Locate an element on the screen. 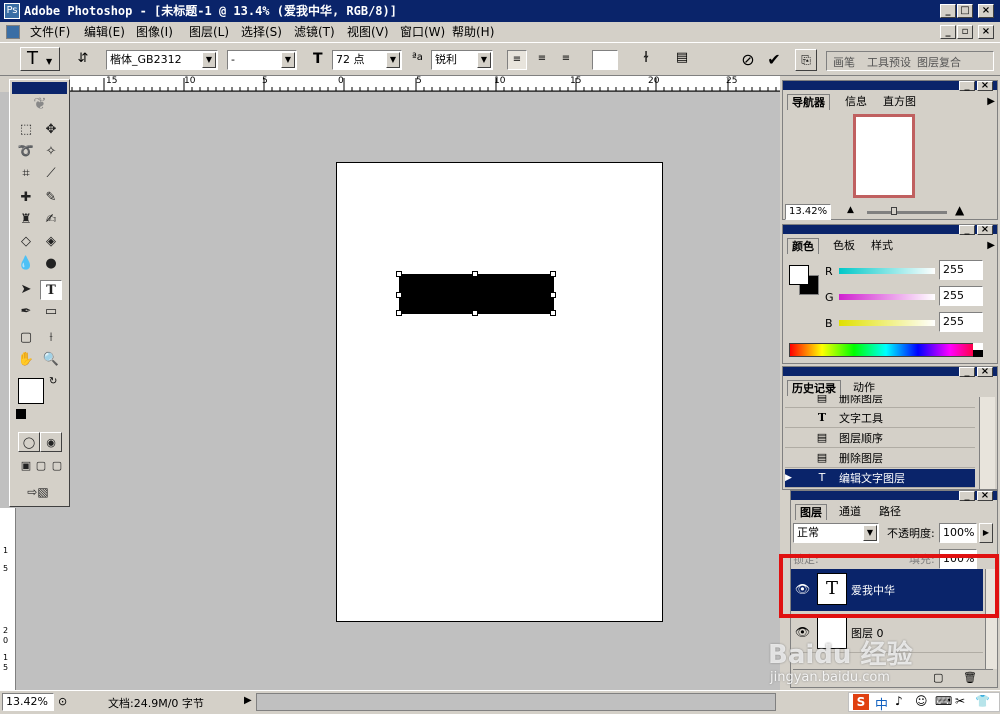 This screenshot has height=714, width=1000. move-tool-icon: ✥ is located at coordinates (51, 130).